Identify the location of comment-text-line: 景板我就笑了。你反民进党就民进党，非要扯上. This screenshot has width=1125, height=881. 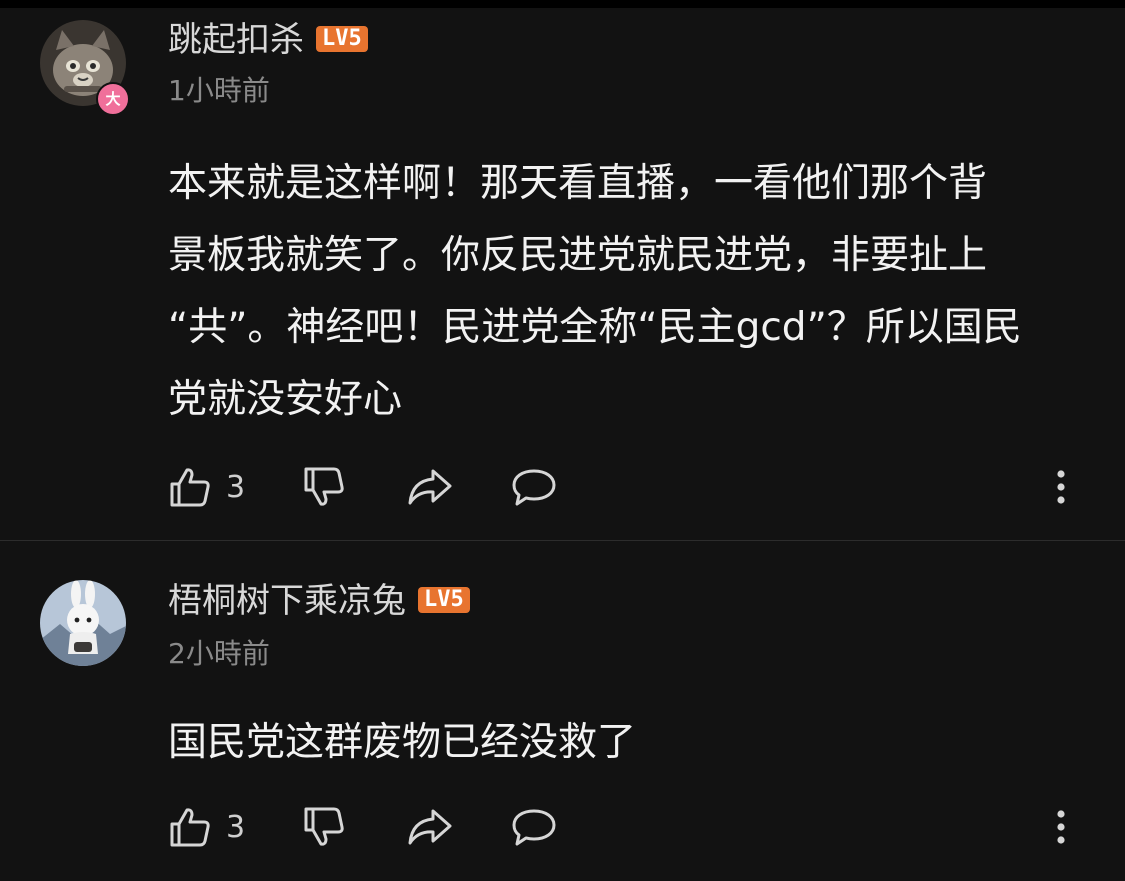
(578, 255).